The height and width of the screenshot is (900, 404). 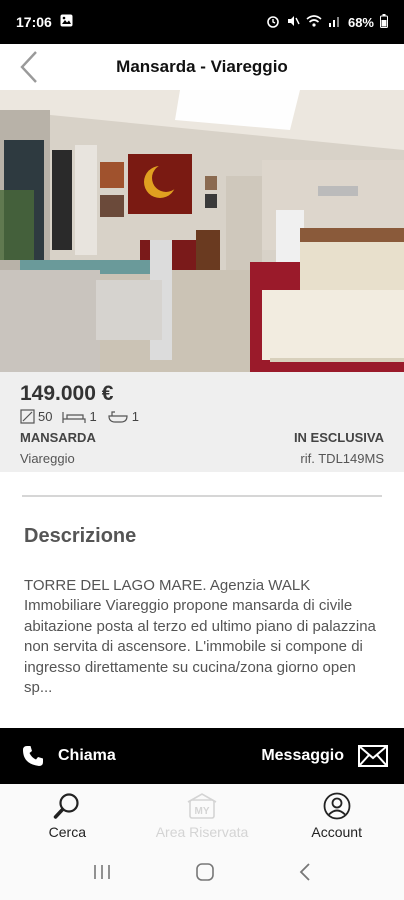 What do you see at coordinates (34, 22) in the screenshot?
I see `status-time: 17:06` at bounding box center [34, 22].